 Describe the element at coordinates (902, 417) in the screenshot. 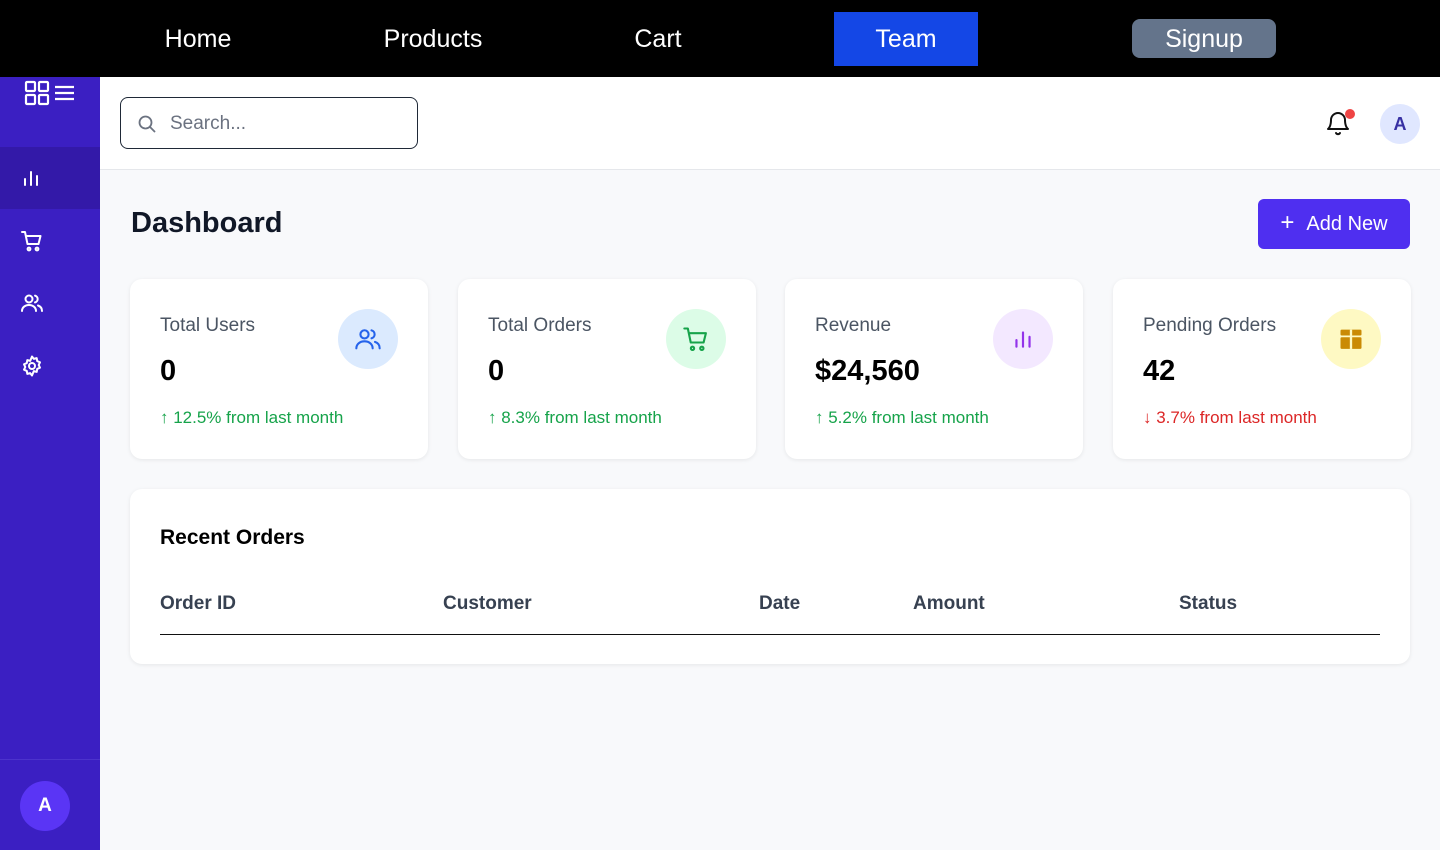

I see `stat-change: ↑ 5.2% from last month` at that location.